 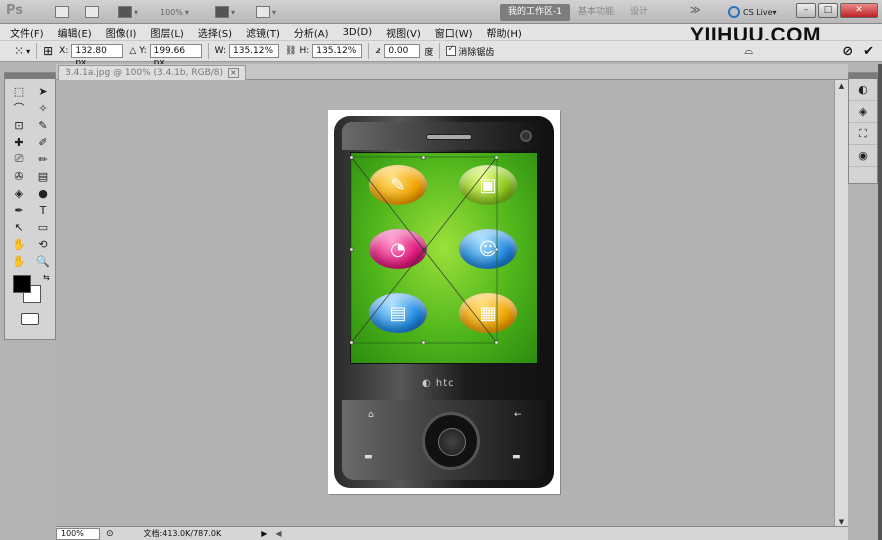 What do you see at coordinates (488, 249) in the screenshot?
I see `person-app-icon: ☺` at bounding box center [488, 249].